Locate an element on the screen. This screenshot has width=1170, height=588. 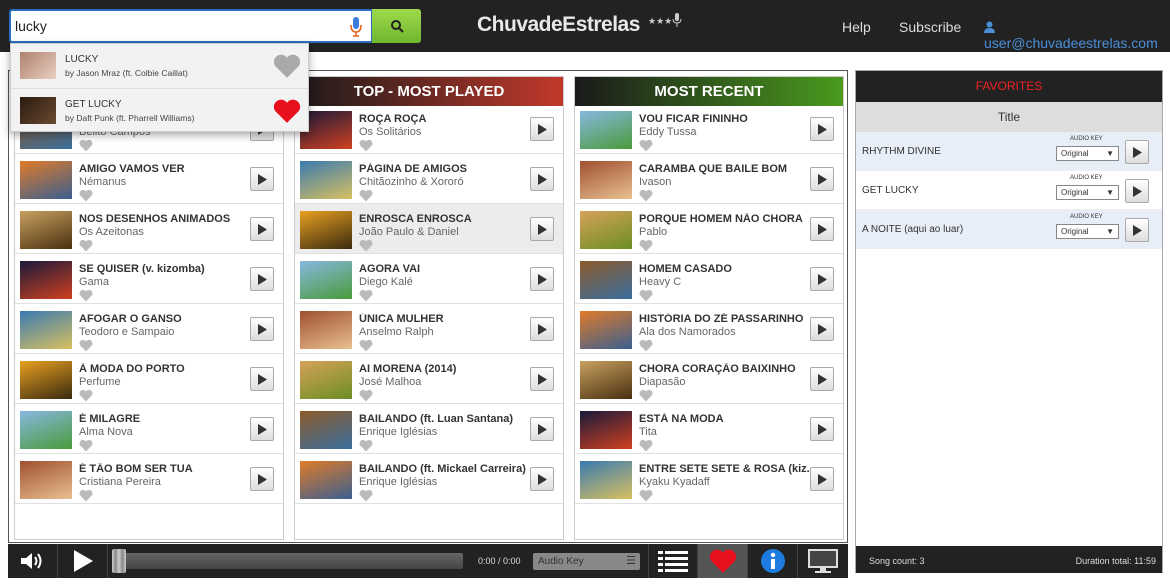
song-artist: José Malhoa is located at coordinates (390, 382).